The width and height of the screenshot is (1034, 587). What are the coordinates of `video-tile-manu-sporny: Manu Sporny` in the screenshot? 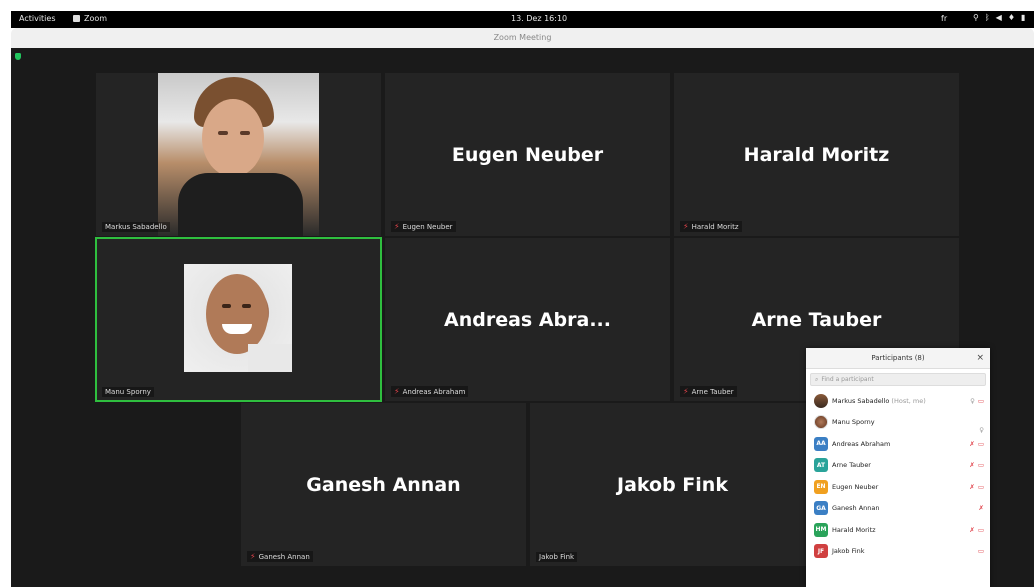 It's located at (238, 319).